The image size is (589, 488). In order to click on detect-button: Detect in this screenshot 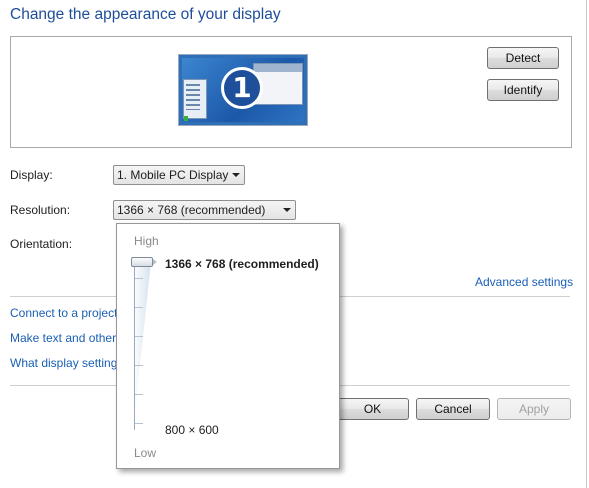, I will do `click(523, 58)`.